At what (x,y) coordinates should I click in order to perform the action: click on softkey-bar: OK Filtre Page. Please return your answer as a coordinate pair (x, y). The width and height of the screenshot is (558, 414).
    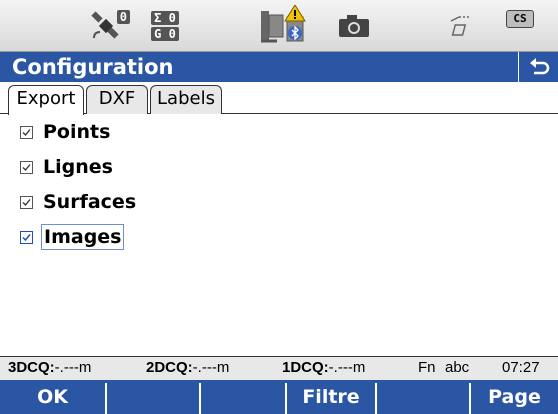
    Looking at the image, I should click on (279, 397).